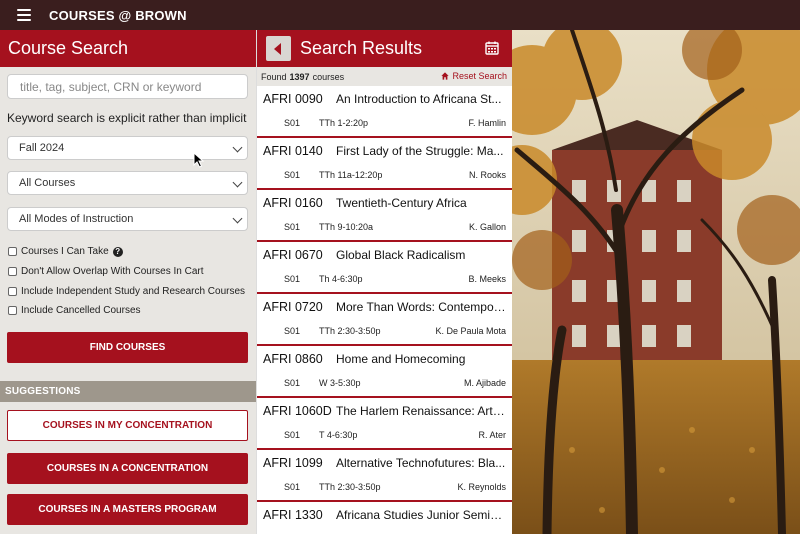  What do you see at coordinates (401, 255) in the screenshot?
I see `course-title: Global Black Radicalism` at bounding box center [401, 255].